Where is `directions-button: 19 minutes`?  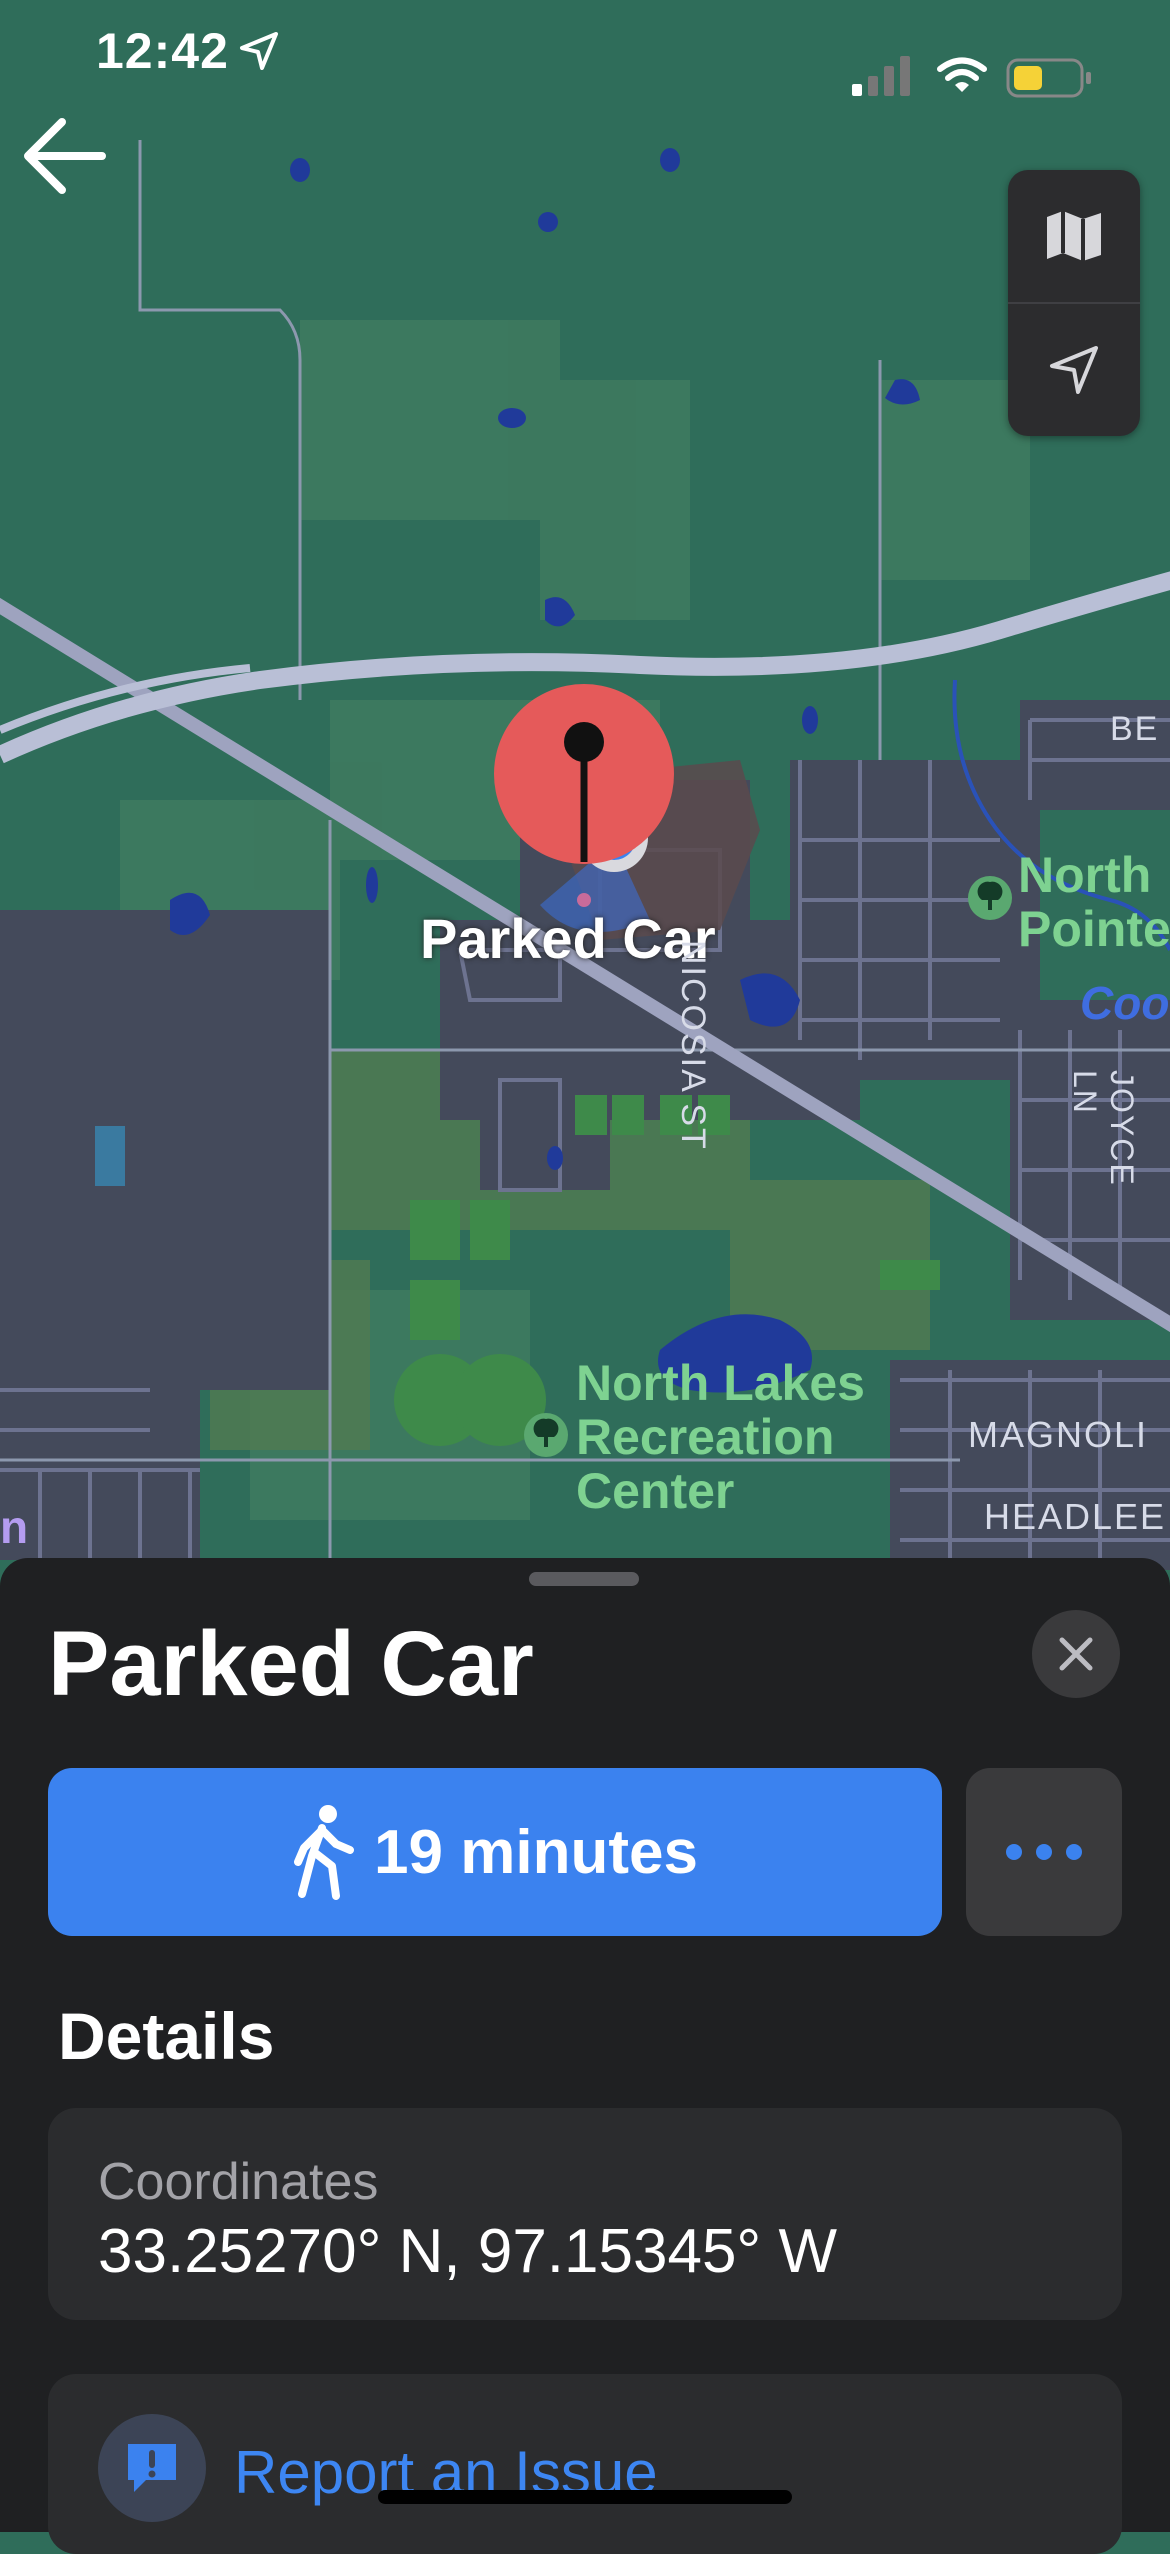 directions-button: 19 minutes is located at coordinates (495, 1852).